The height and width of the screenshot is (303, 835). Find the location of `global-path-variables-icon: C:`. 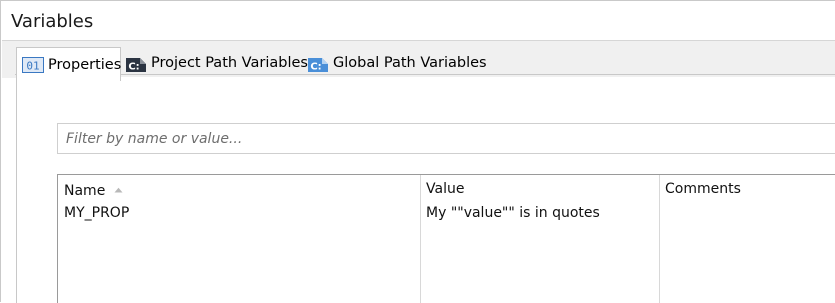

global-path-variables-icon: C: is located at coordinates (318, 63).